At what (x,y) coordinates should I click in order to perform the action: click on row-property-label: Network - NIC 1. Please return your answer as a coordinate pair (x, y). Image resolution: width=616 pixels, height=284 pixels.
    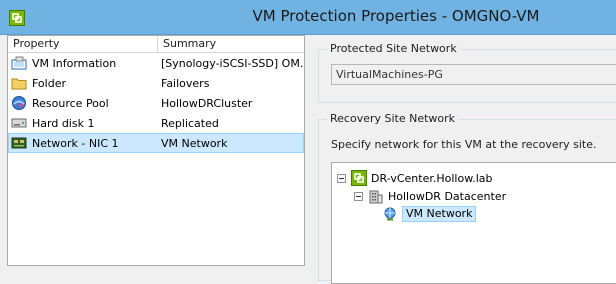
    Looking at the image, I should click on (75, 143).